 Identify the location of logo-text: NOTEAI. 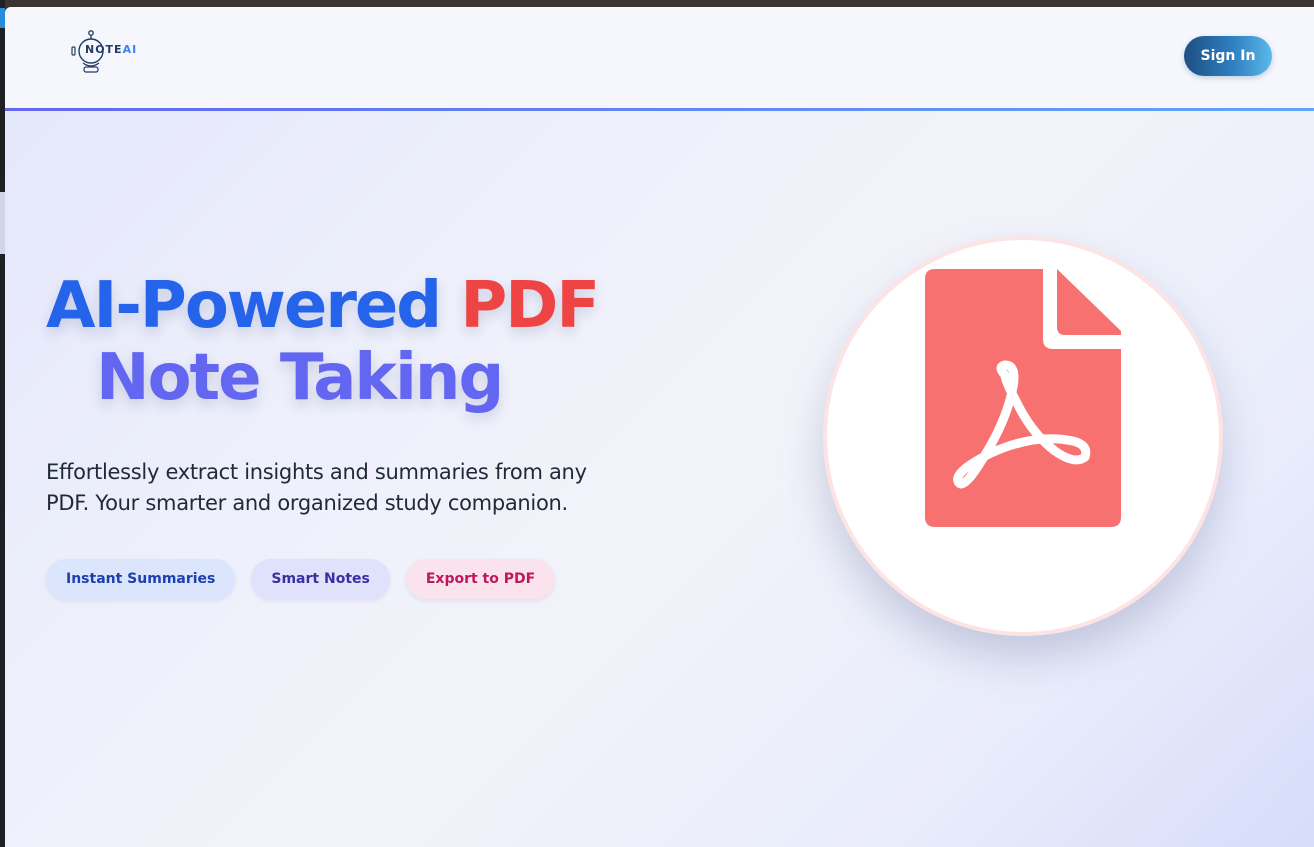
(111, 49).